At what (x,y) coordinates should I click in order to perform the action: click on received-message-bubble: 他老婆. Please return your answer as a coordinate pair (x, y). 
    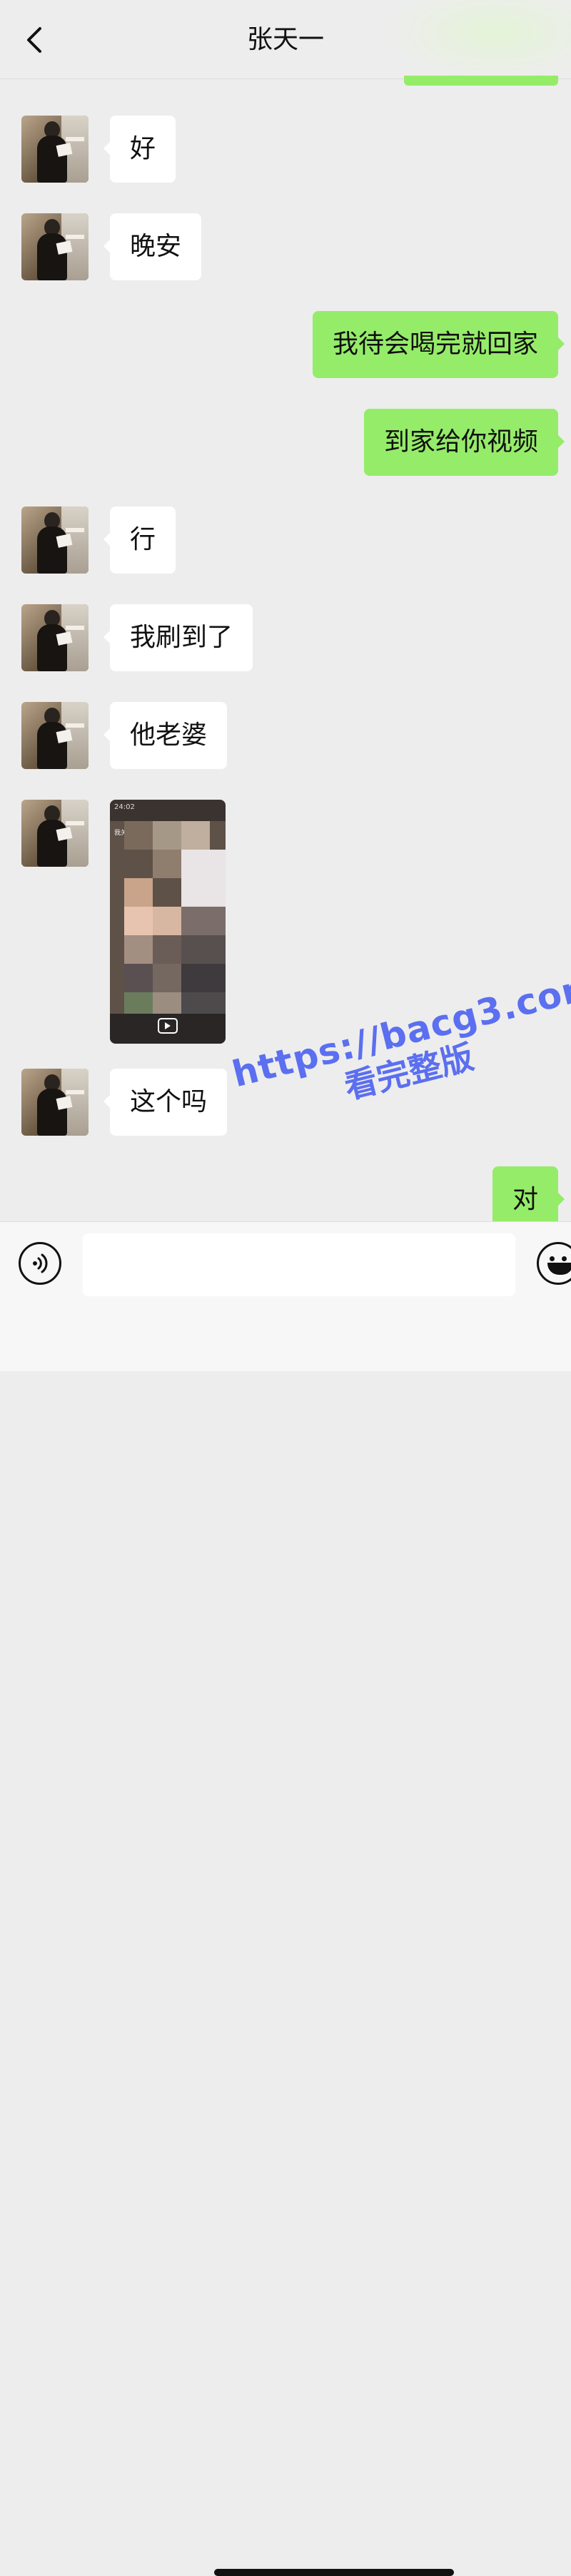
    Looking at the image, I should click on (165, 735).